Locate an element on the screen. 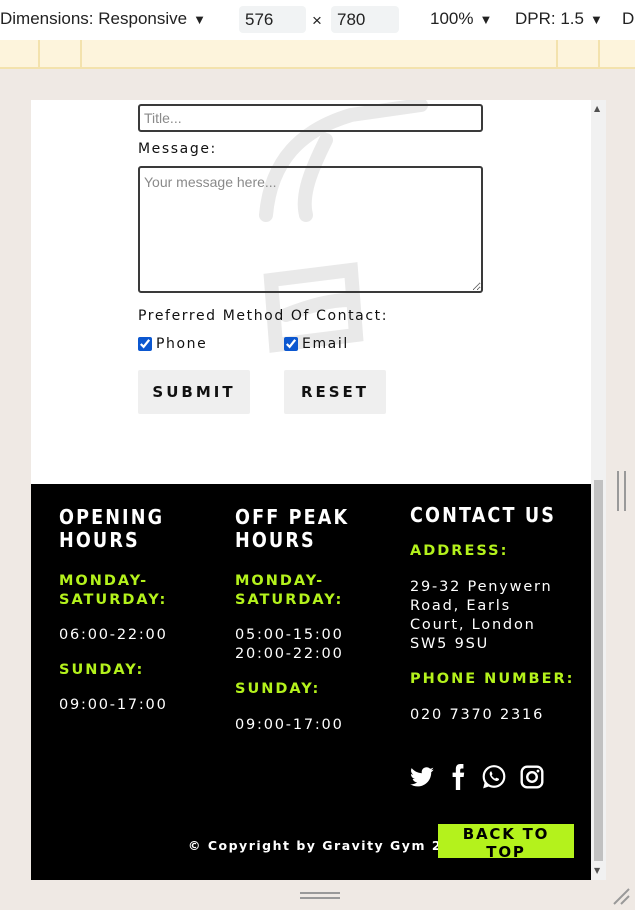 This screenshot has height=910, width=635. opening-weekdays-hours: 06:00-22:00 is located at coordinates (113, 635).